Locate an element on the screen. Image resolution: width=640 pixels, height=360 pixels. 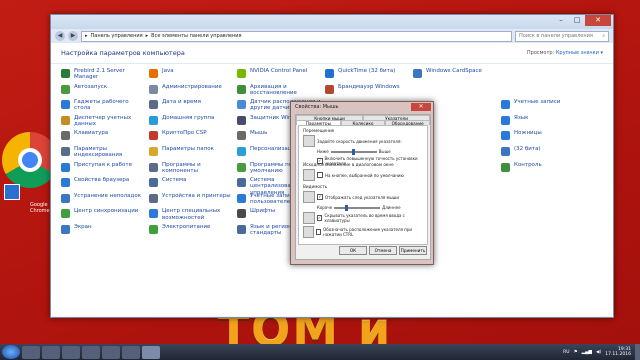
control-panel-item: Язык is located at coordinates (541, 123).